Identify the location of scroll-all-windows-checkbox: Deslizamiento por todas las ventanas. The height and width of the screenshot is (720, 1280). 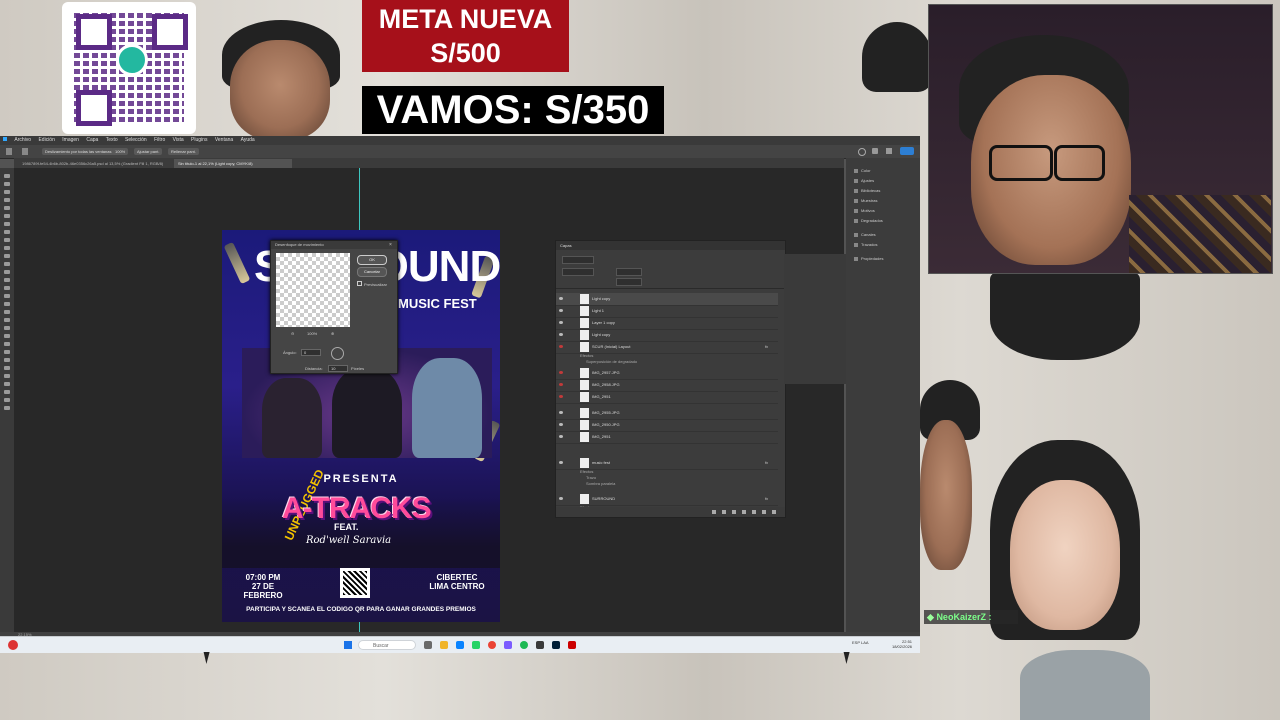
(78, 151).